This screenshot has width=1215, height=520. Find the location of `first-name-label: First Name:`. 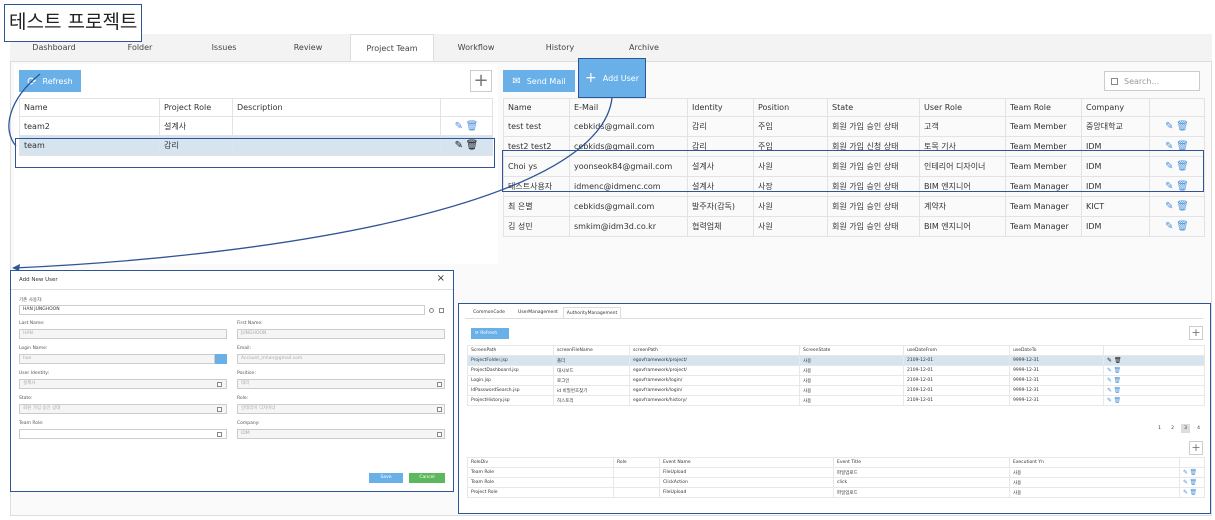

first-name-label: First Name: is located at coordinates (250, 323).